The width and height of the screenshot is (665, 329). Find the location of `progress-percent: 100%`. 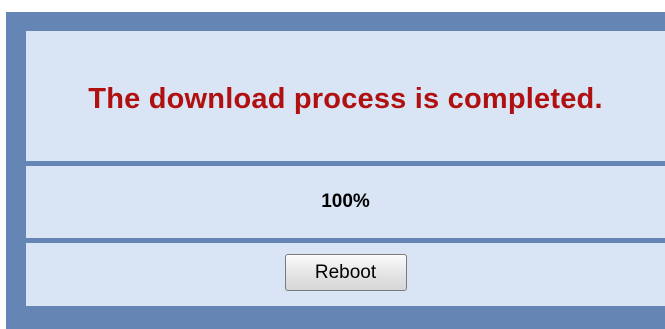

progress-percent: 100% is located at coordinates (345, 201).